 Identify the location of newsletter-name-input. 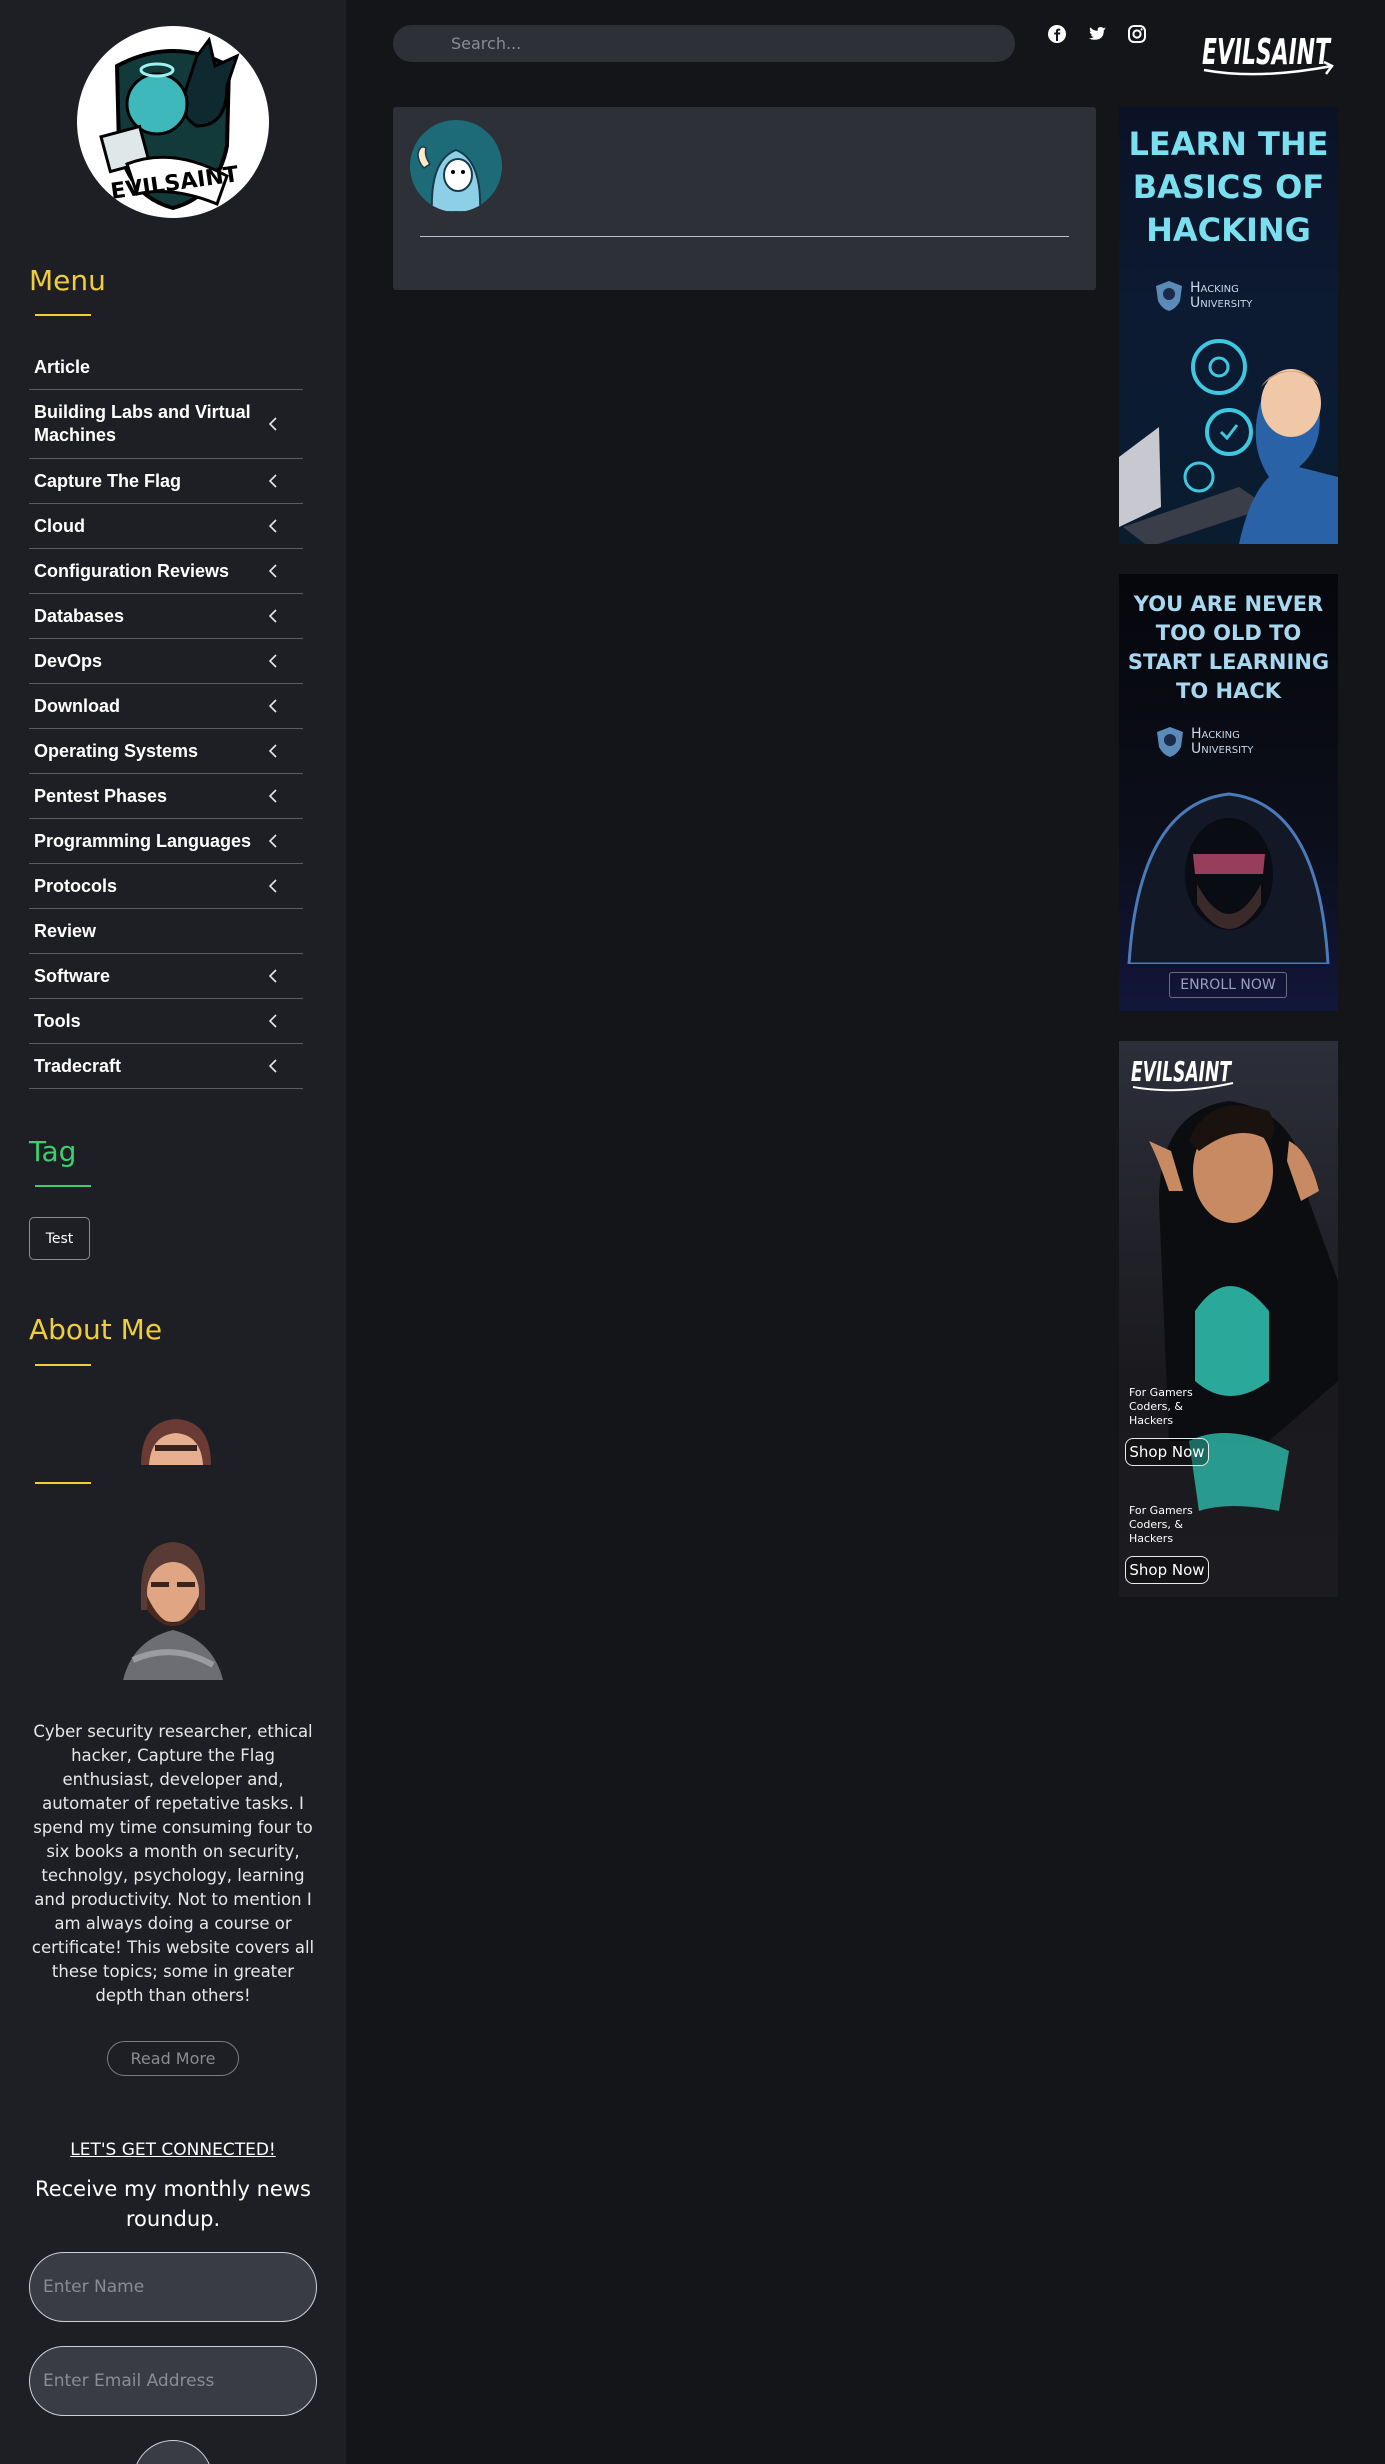
(173, 2287).